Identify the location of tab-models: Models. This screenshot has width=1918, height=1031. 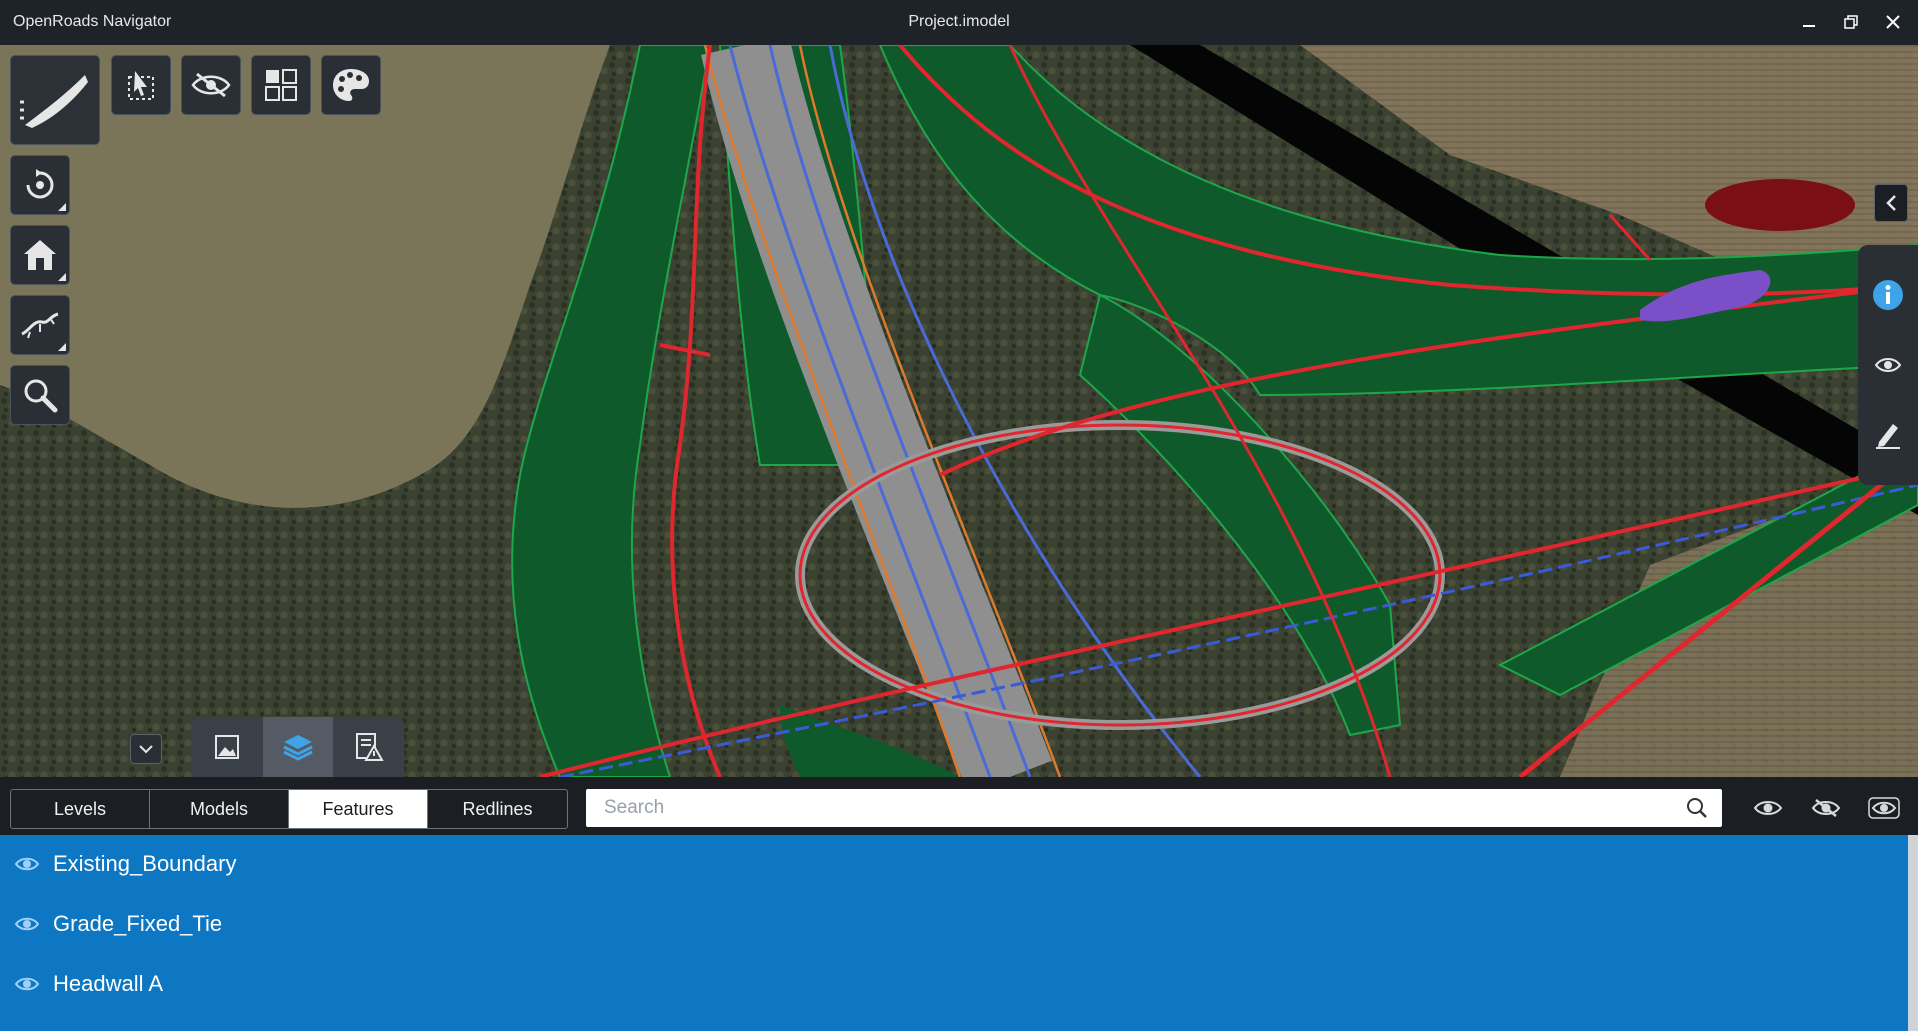
(219, 809).